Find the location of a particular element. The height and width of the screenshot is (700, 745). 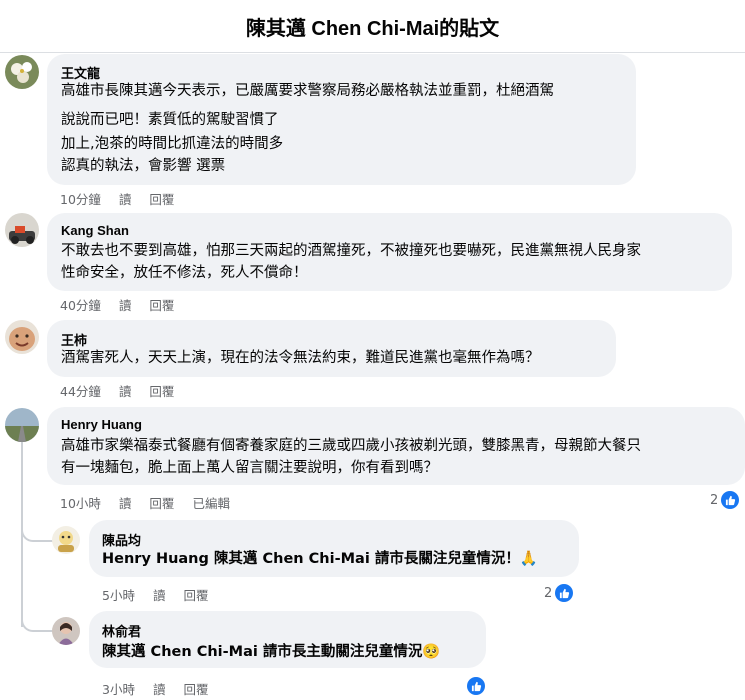

comment-author: Henry Huang is located at coordinates (101, 424).